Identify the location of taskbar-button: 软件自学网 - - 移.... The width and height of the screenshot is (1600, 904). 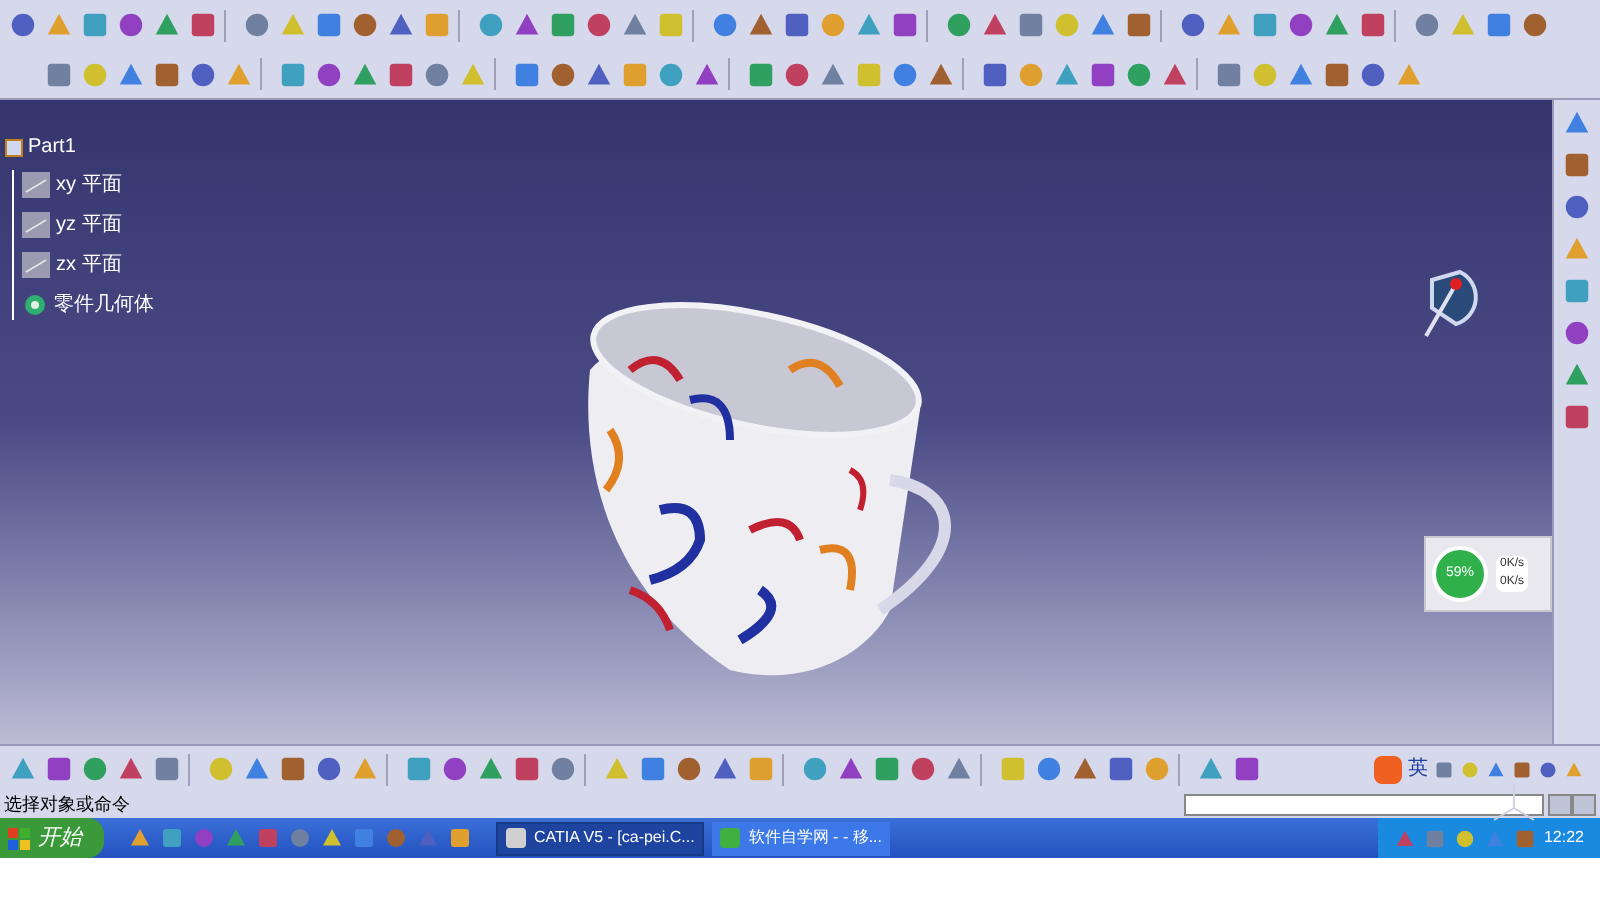
(801, 838).